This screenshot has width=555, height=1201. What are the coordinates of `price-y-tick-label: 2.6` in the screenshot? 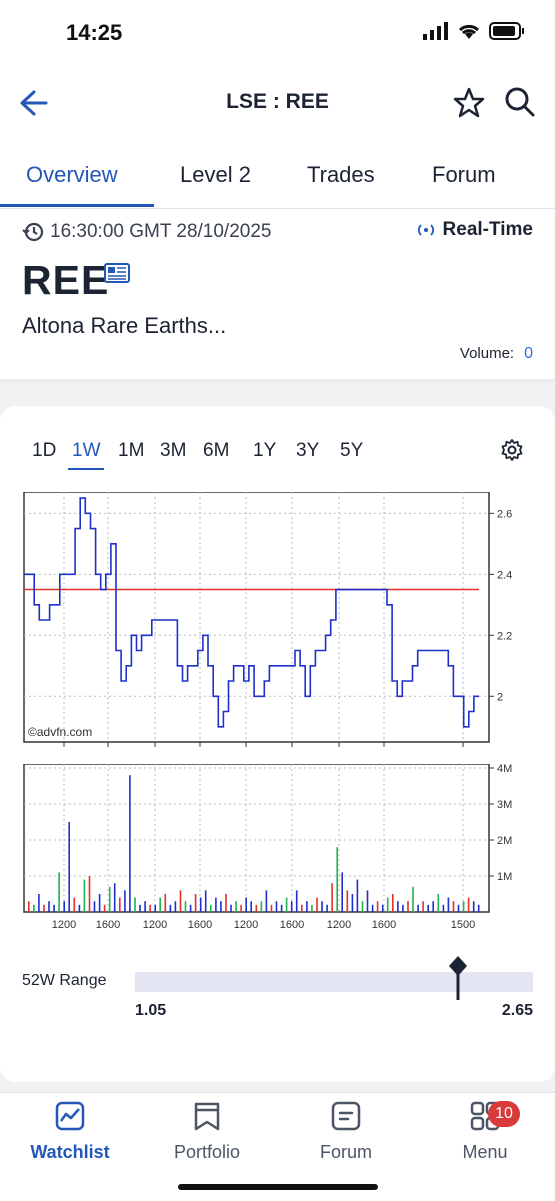 It's located at (504, 514).